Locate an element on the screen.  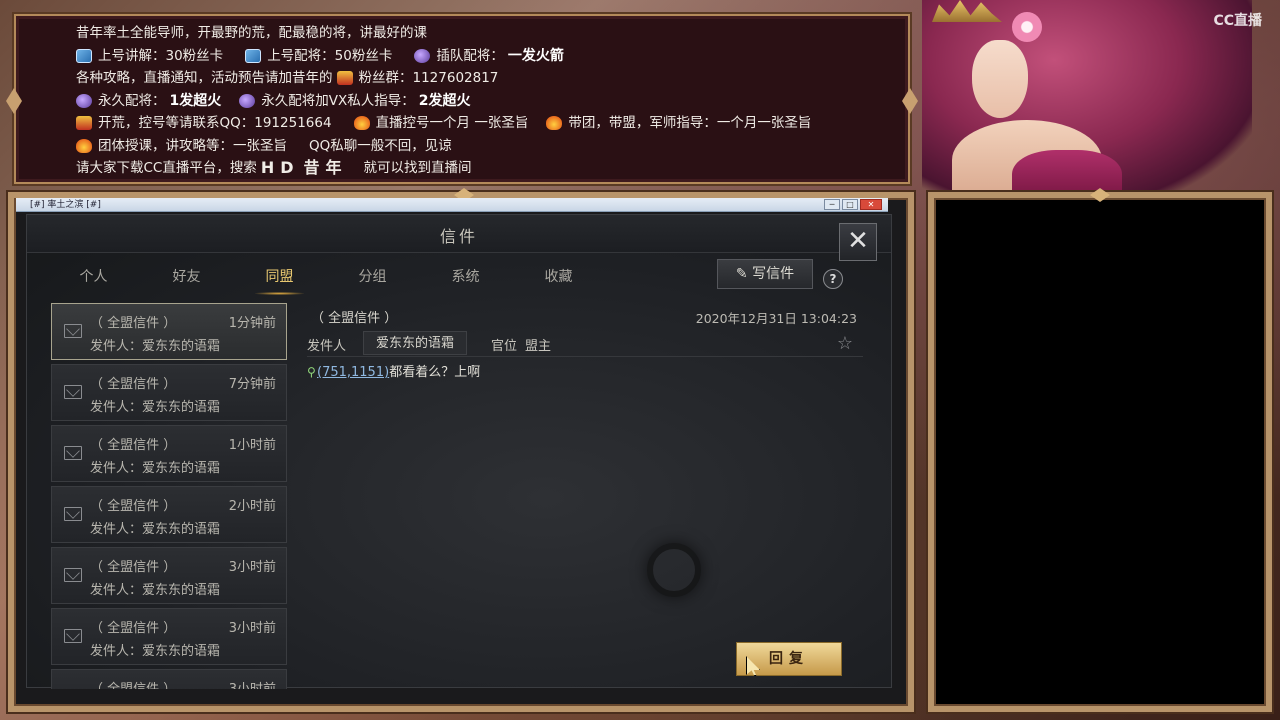
star-icon: ☆ is located at coordinates (845, 343).